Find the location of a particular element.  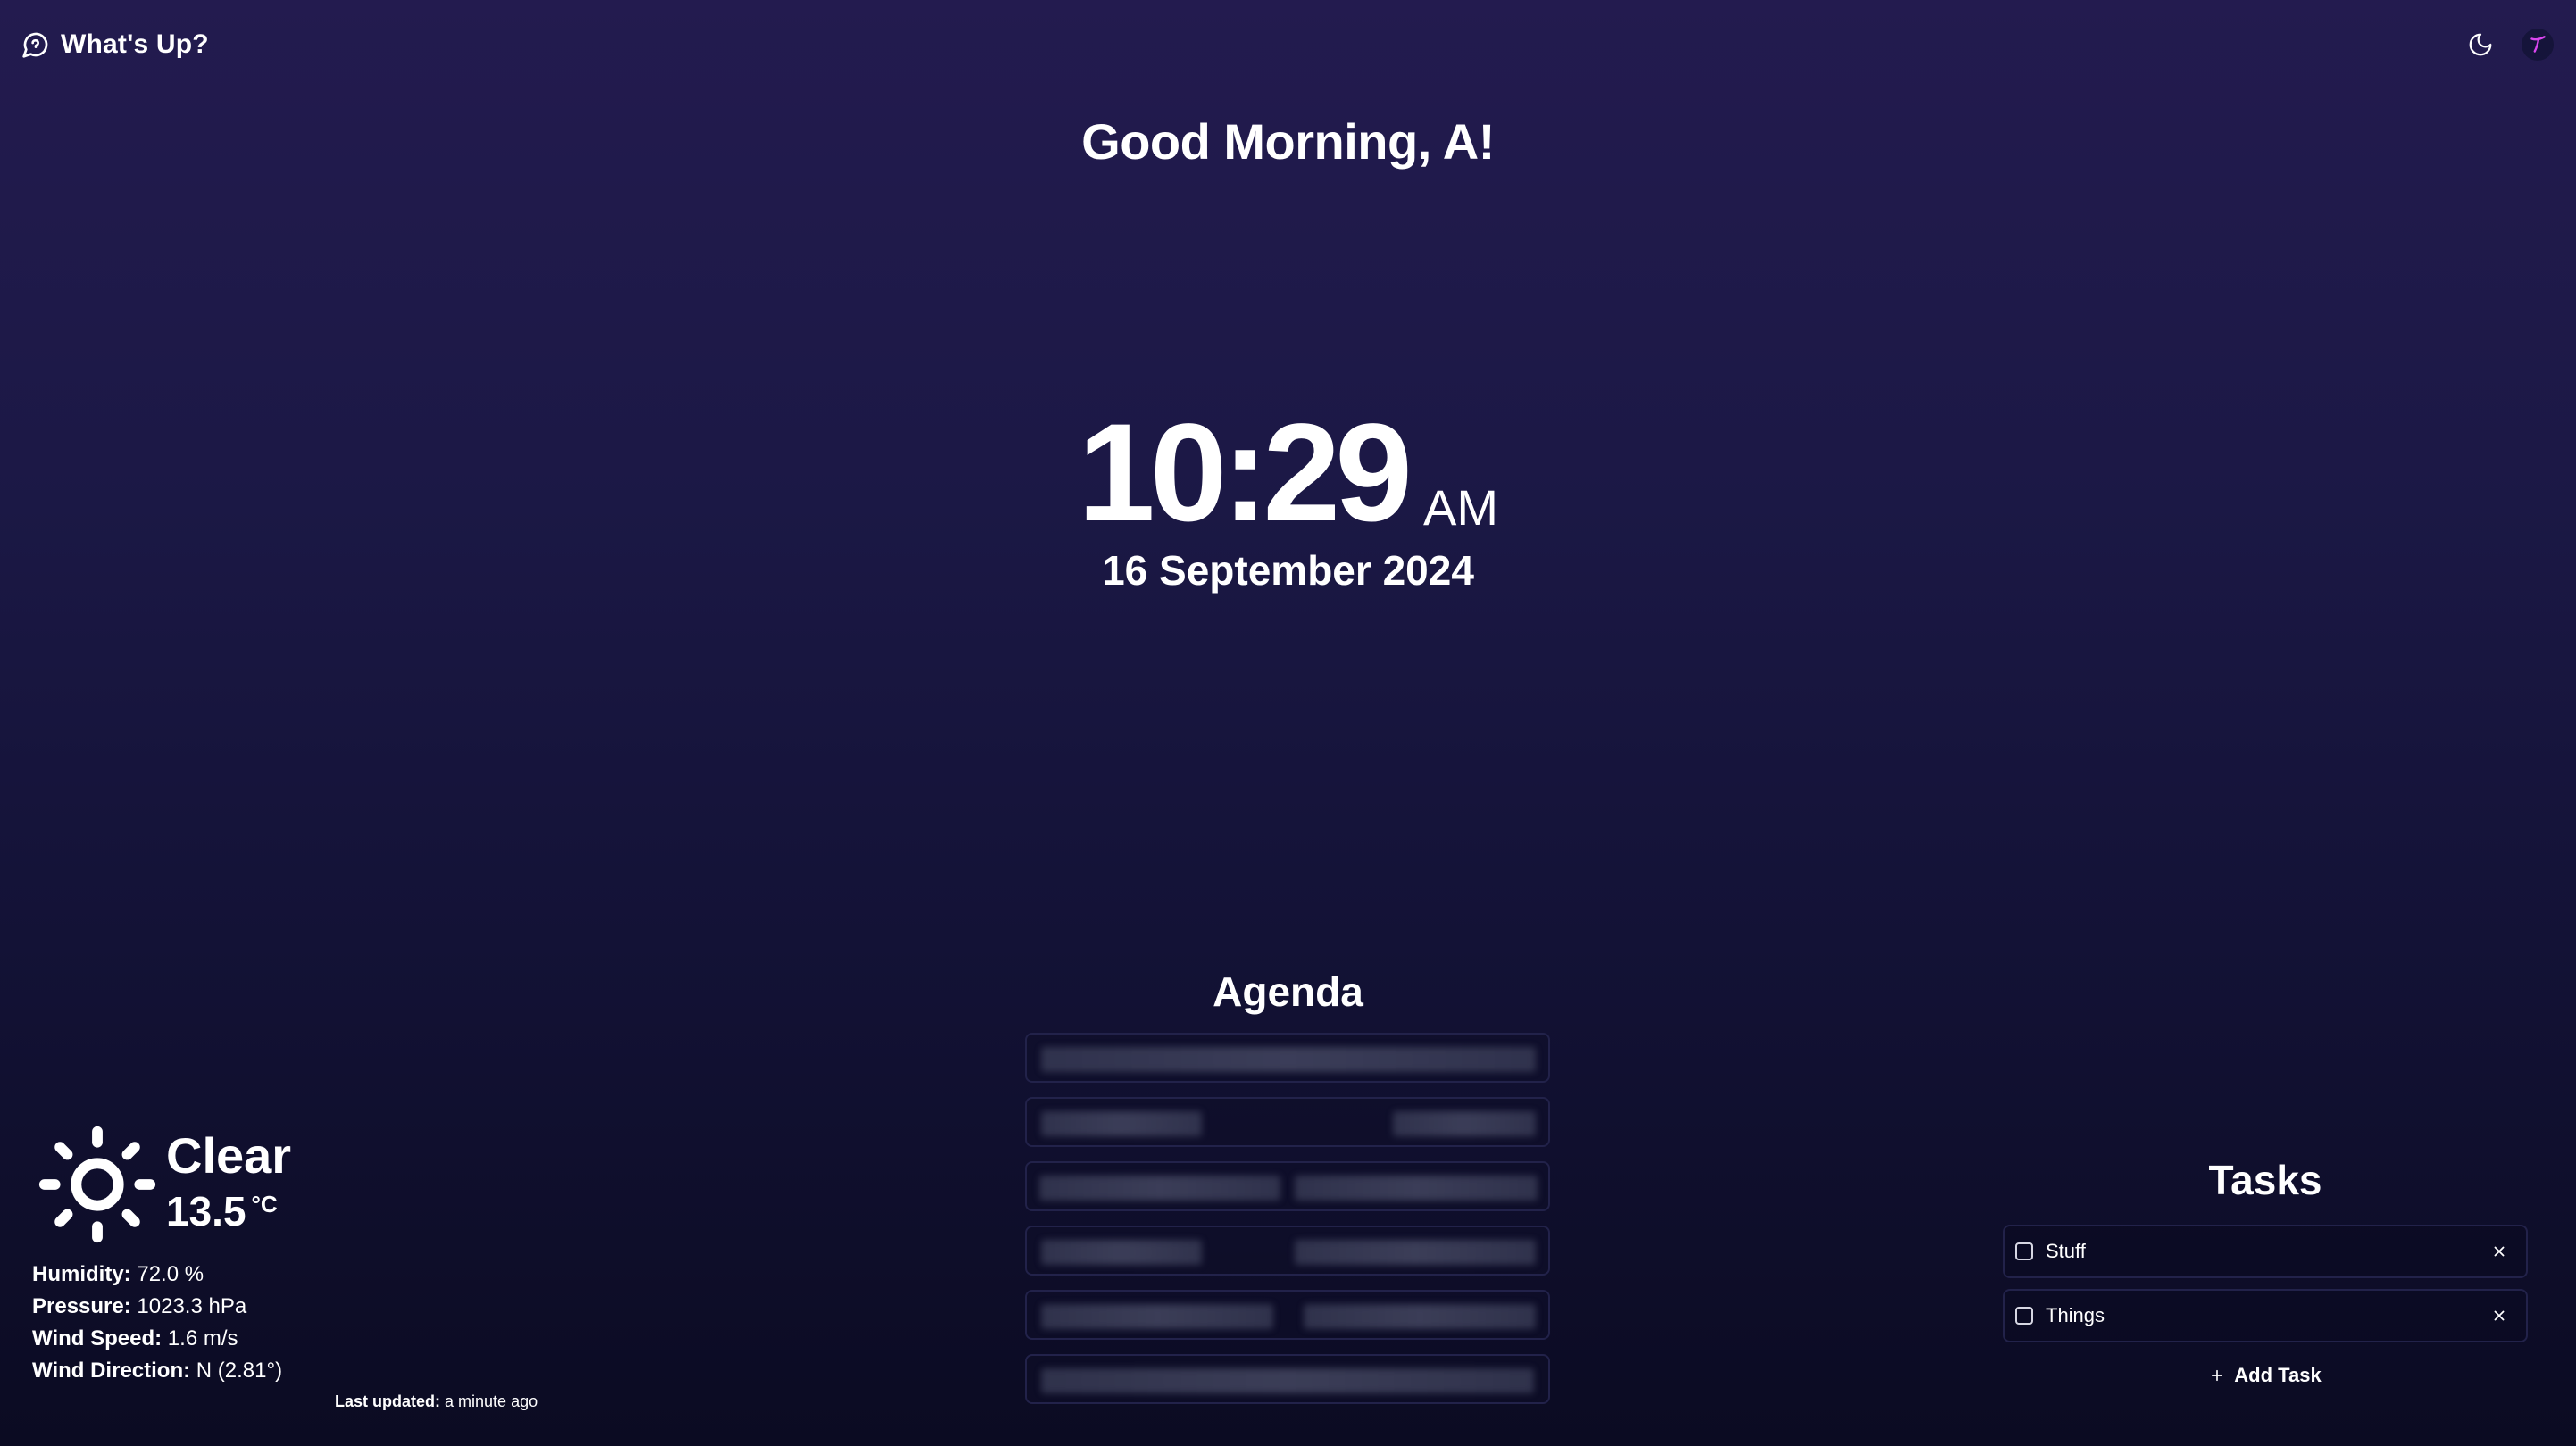

task-label: Stuff is located at coordinates (2066, 1251).